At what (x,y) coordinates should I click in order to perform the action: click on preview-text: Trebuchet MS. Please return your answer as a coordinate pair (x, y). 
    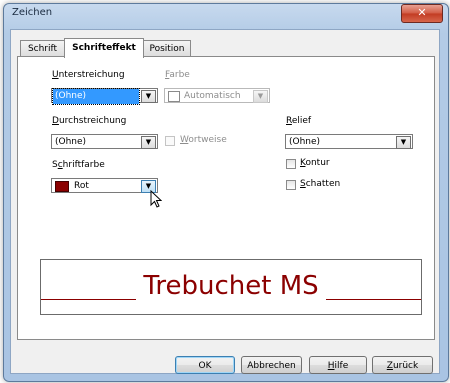
    Looking at the image, I should click on (231, 286).